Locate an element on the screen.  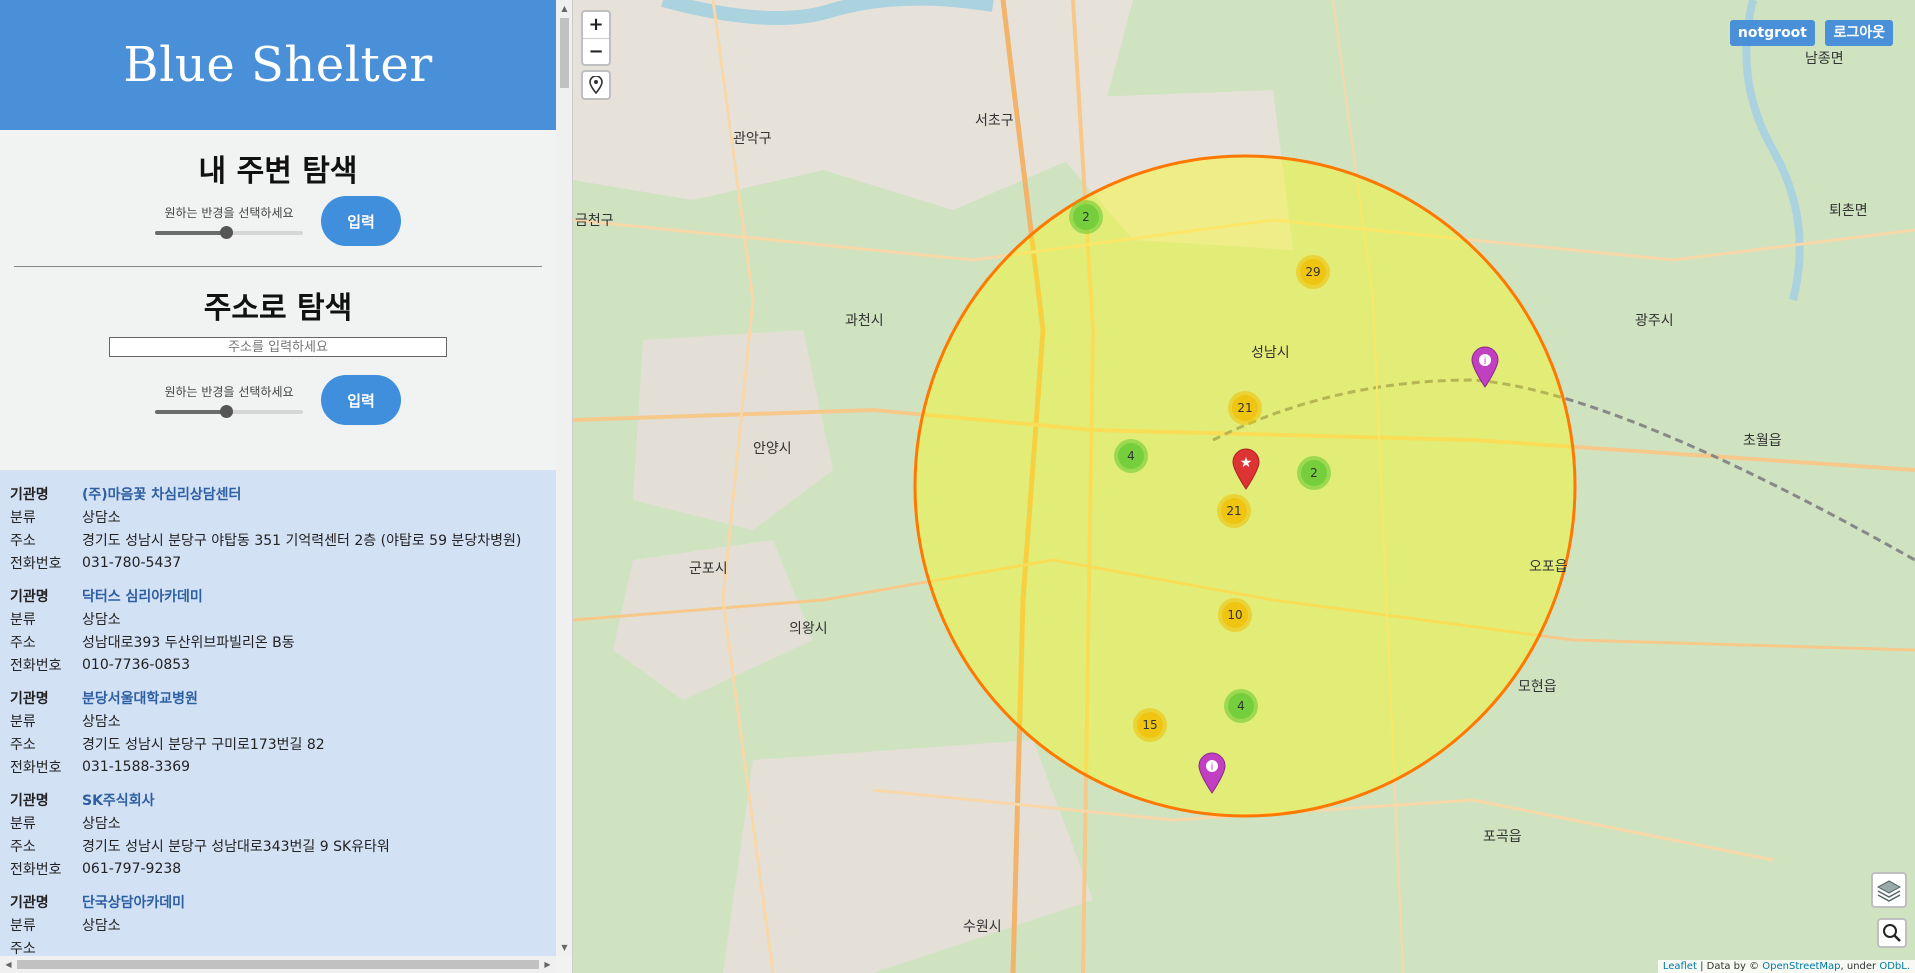
nearby-search-title: 내 주변 탐색 is located at coordinates (278, 171).